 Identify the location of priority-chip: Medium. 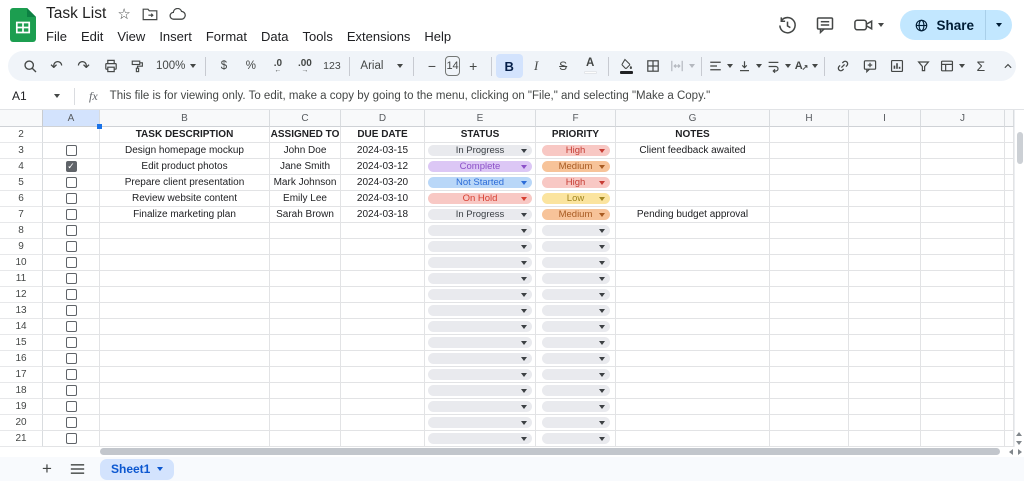
(575, 166).